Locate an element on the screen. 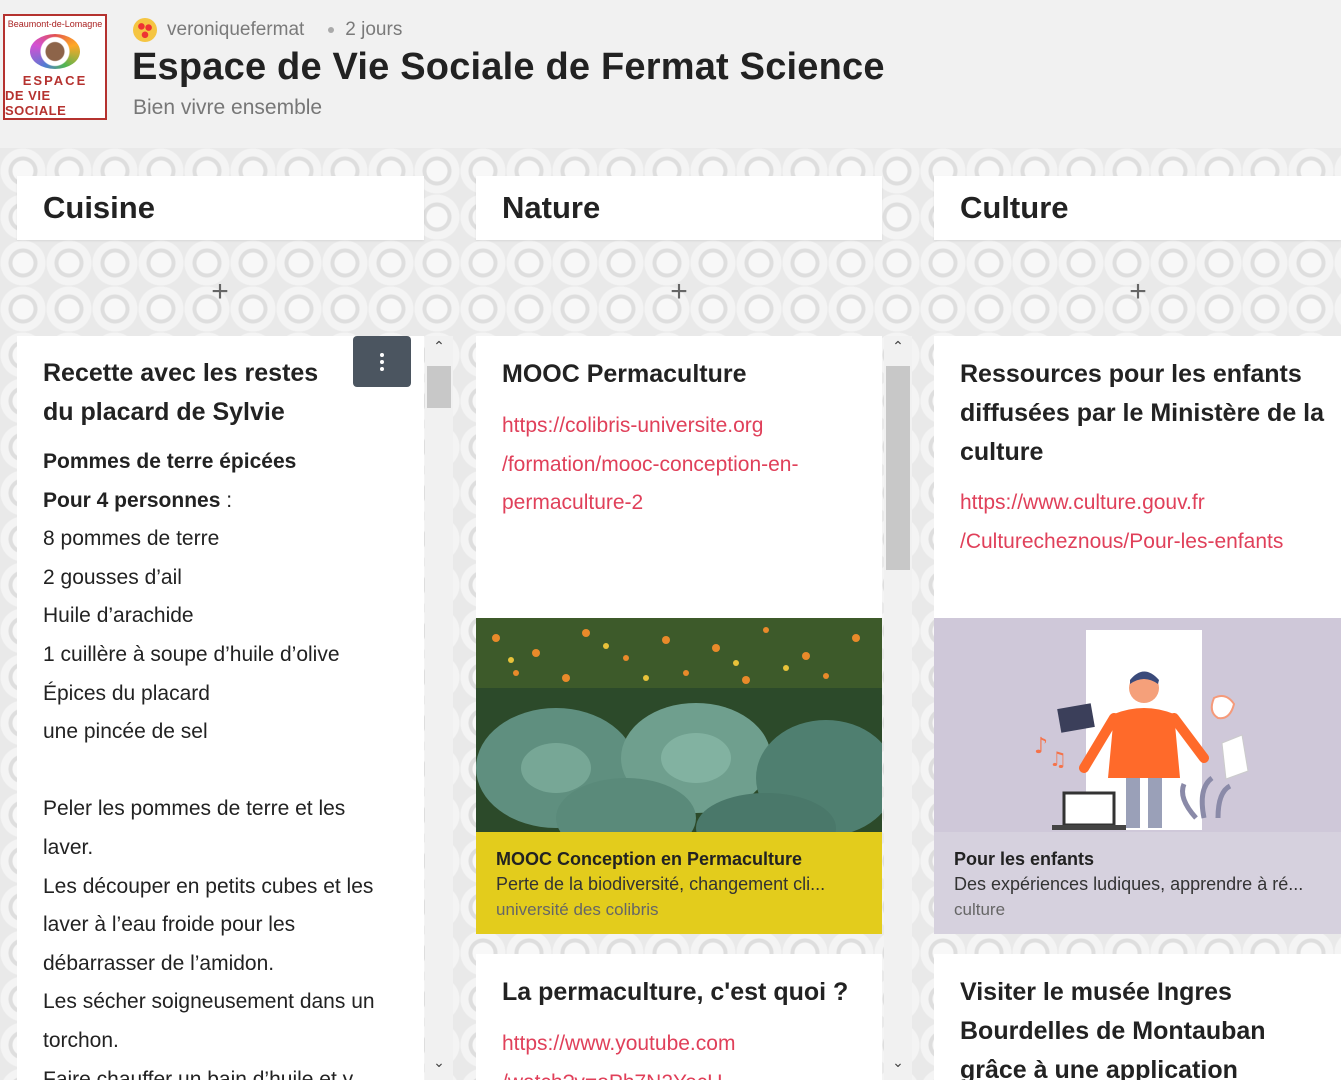 This screenshot has width=1341, height=1080. link-preview-image is located at coordinates (679, 740).